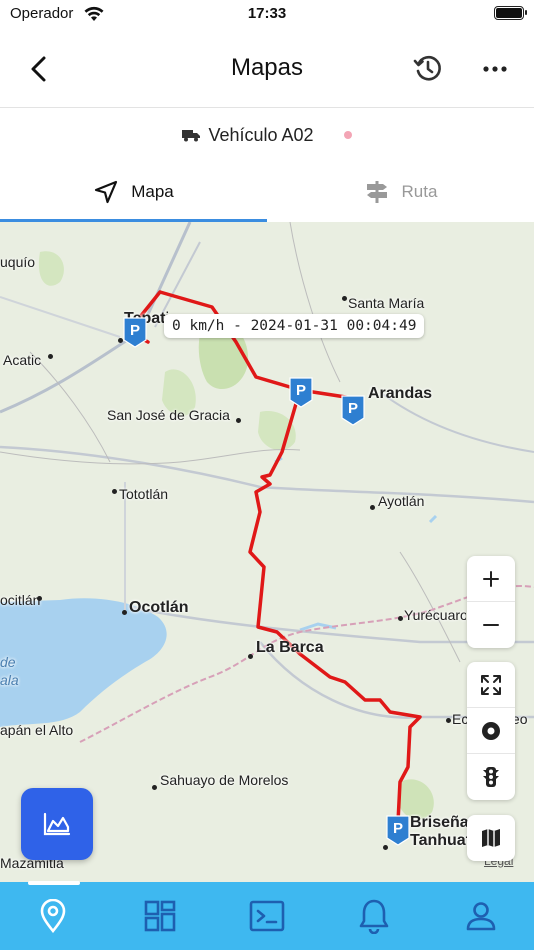 Image resolution: width=534 pixels, height=950 pixels. Describe the element at coordinates (20, 600) in the screenshot. I see `place-label: ocitlán` at that location.